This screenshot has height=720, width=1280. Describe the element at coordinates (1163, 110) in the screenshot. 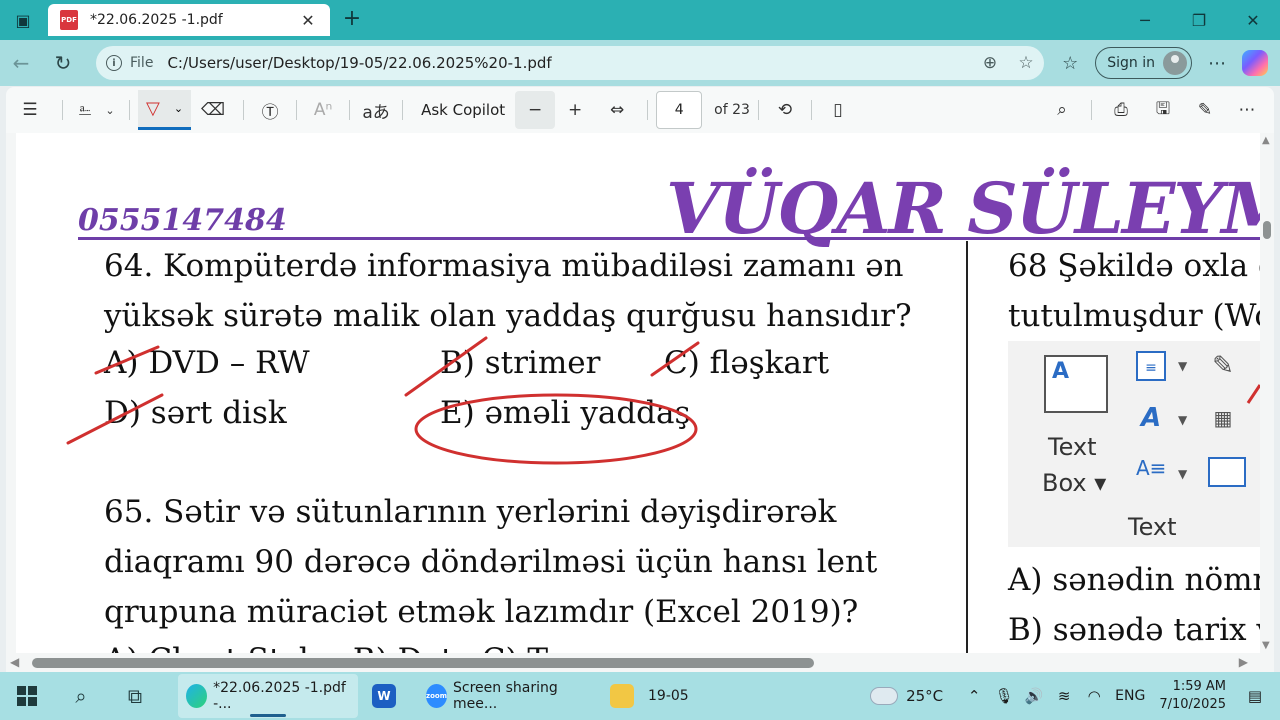

I see `save-icon: 🖫` at that location.